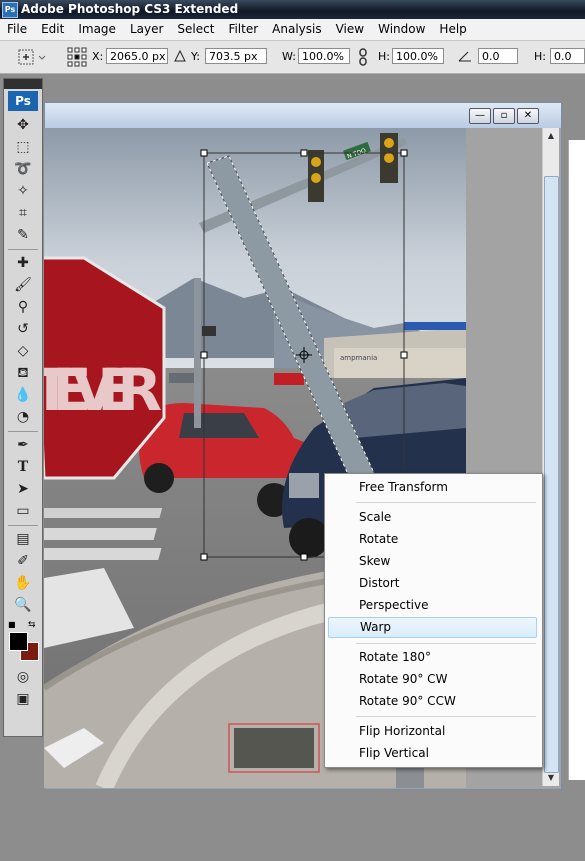  What do you see at coordinates (401, 29) in the screenshot?
I see `menu-window: Window` at bounding box center [401, 29].